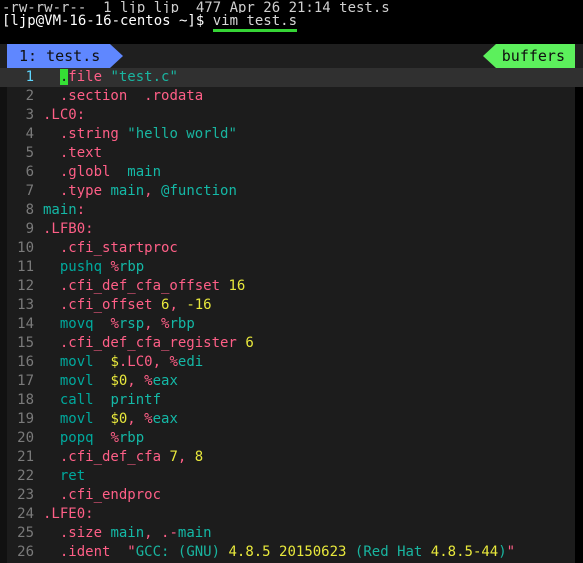 The width and height of the screenshot is (583, 563). I want to click on line-number: 18, so click(25, 400).